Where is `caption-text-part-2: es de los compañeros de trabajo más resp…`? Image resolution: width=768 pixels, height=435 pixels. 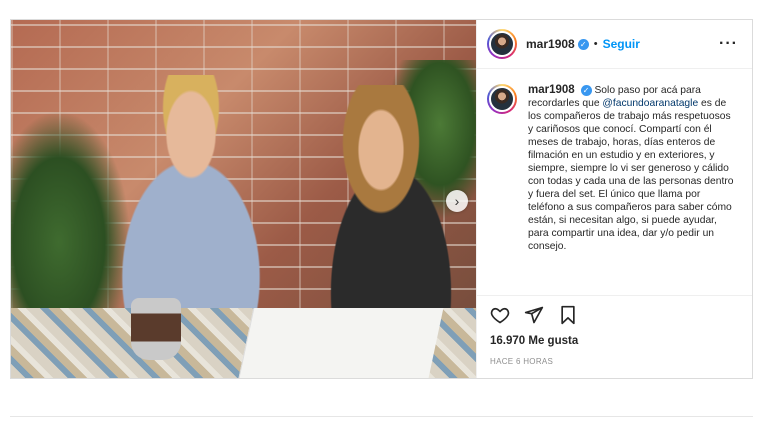 caption-text-part-2: es de los compañeros de trabajo más resp… is located at coordinates (631, 175).